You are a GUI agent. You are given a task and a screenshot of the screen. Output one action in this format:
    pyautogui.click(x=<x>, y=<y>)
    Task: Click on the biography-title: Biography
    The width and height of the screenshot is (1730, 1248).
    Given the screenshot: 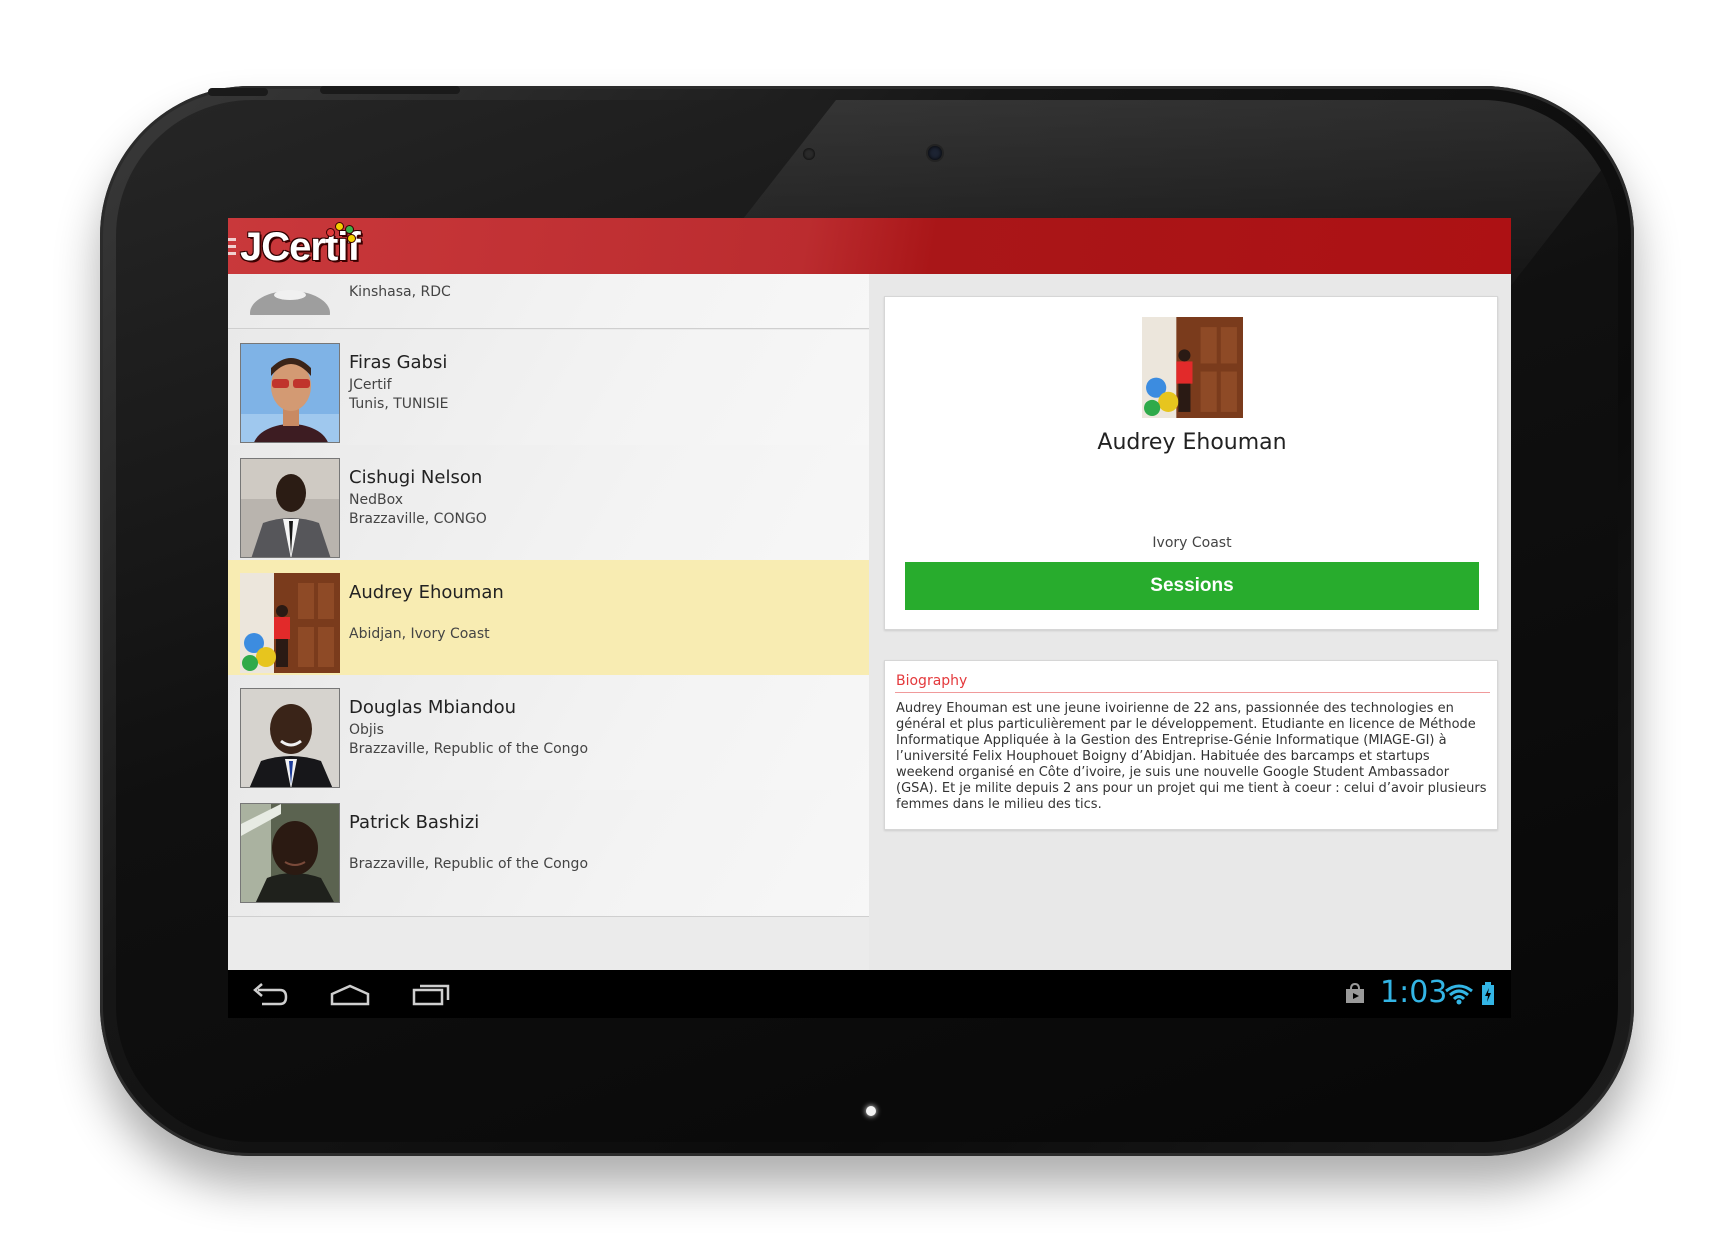 What is the action you would take?
    pyautogui.click(x=932, y=681)
    